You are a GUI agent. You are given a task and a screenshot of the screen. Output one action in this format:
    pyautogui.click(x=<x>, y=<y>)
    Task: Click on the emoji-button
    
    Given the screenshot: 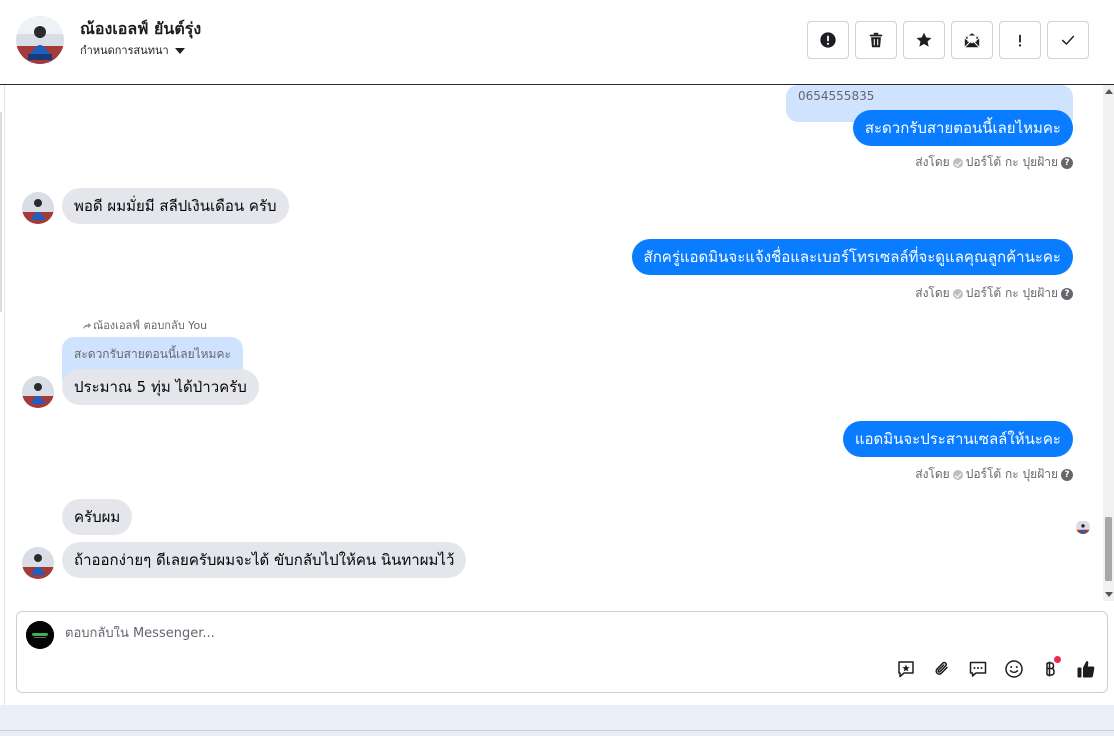 What is the action you would take?
    pyautogui.click(x=1014, y=669)
    